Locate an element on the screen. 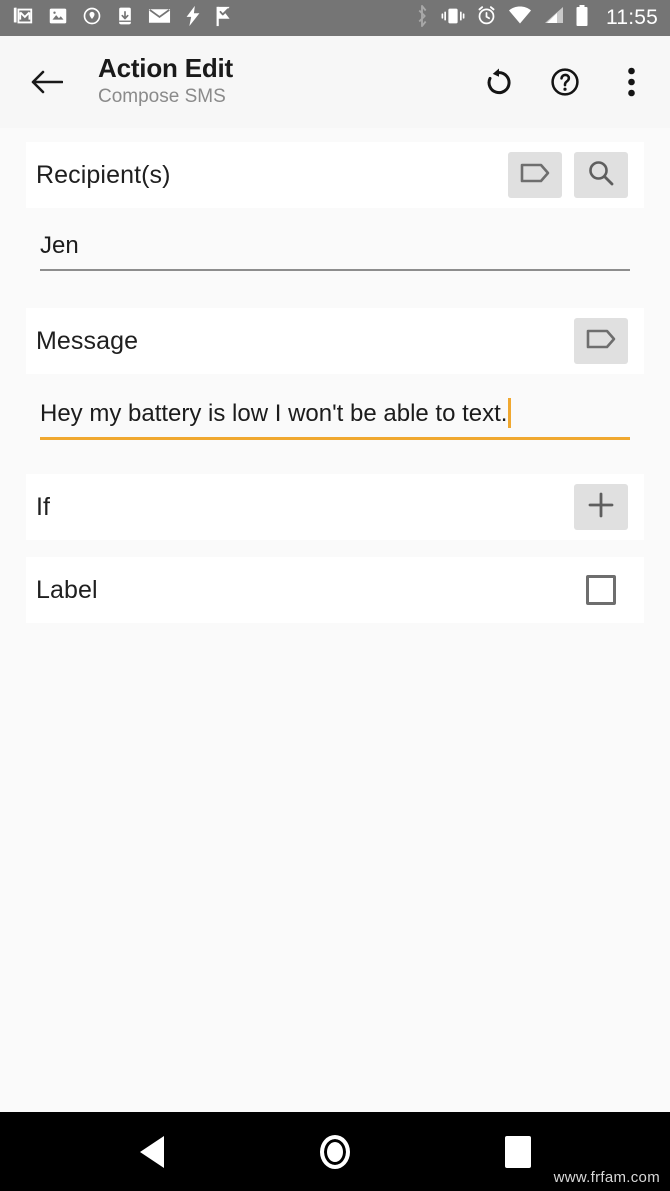 This screenshot has width=670, height=1191. plus-icon is located at coordinates (601, 507).